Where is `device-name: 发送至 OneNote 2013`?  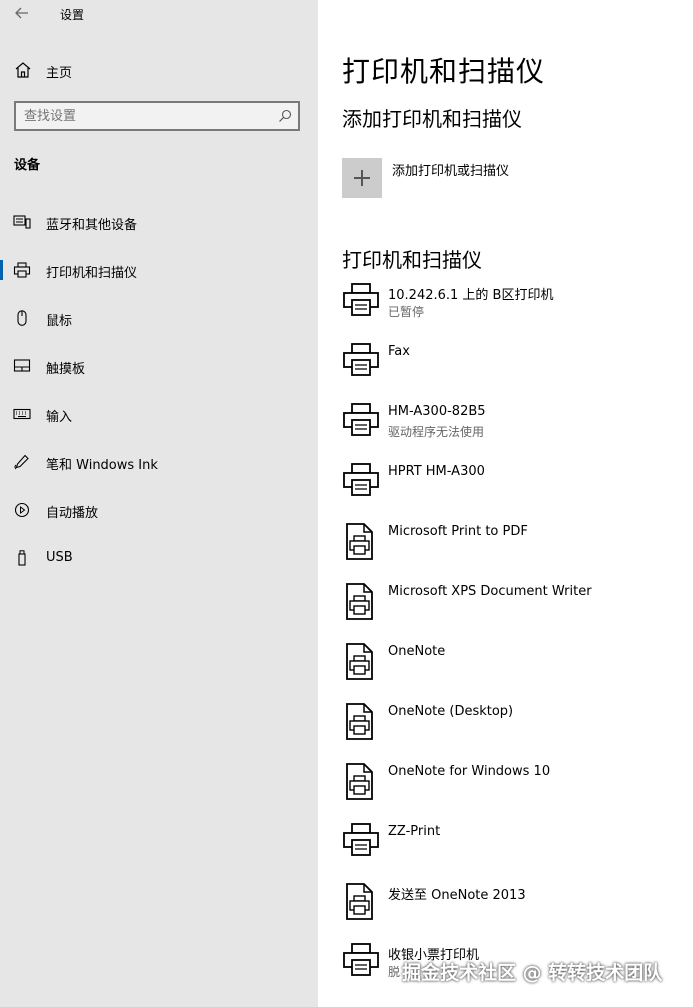 device-name: 发送至 OneNote 2013 is located at coordinates (457, 895).